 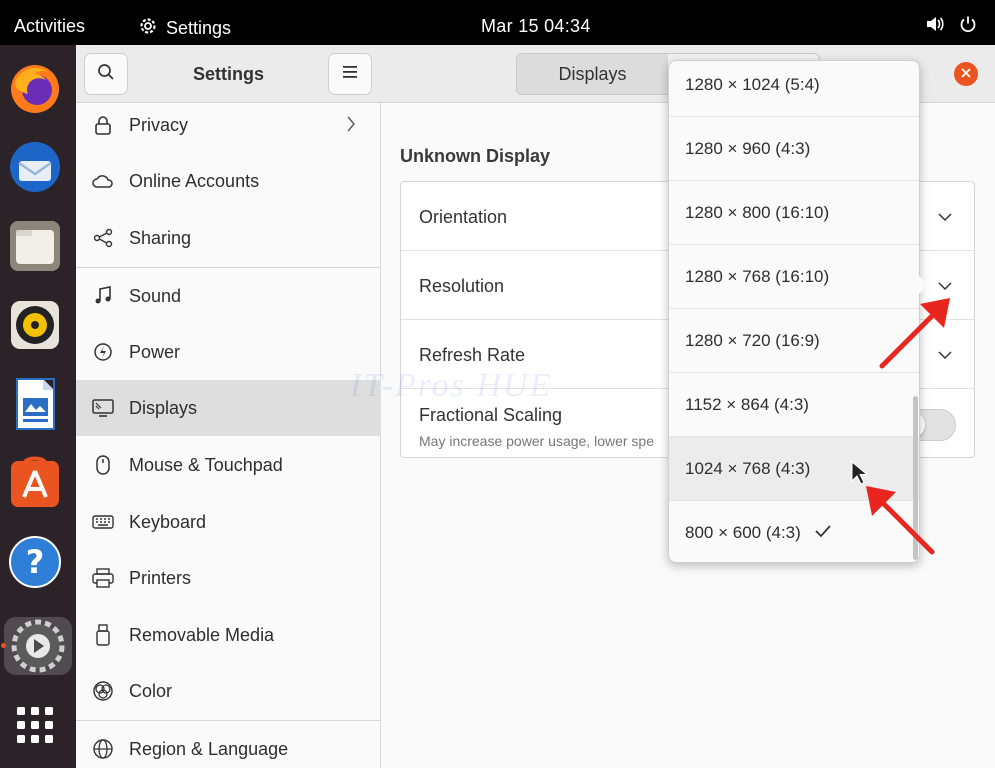 I want to click on sidebar-item-label: Power, so click(x=155, y=351).